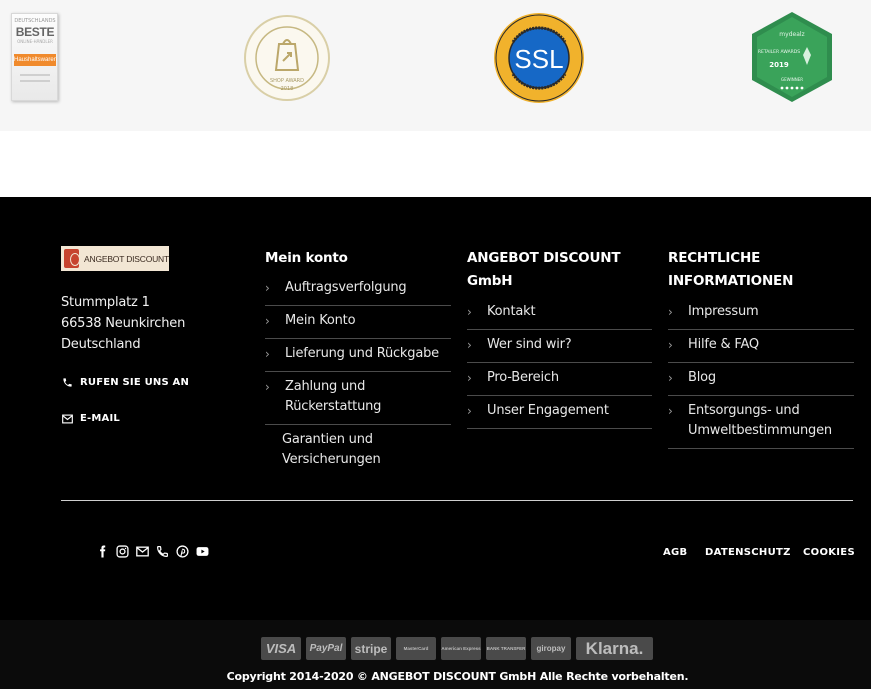 This screenshot has width=871, height=689. What do you see at coordinates (791, 34) in the screenshot?
I see `award-brand: mydealz` at bounding box center [791, 34].